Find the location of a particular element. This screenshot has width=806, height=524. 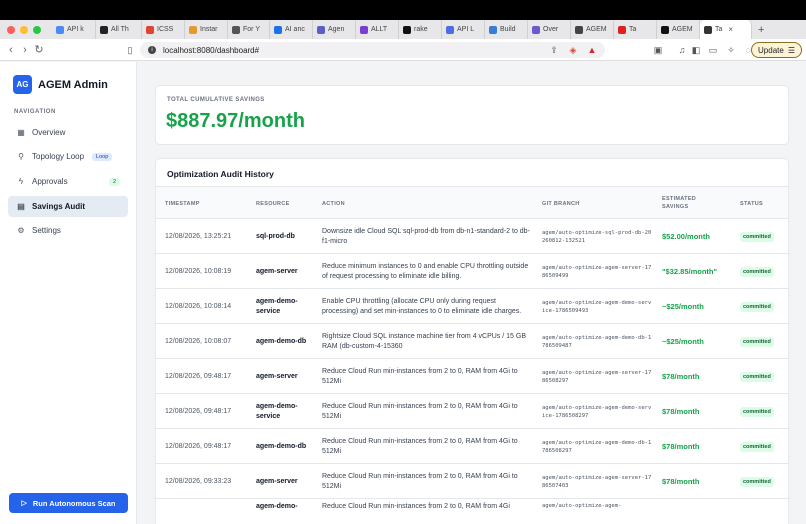

browser-tab: ALLT is located at coordinates (377, 29).